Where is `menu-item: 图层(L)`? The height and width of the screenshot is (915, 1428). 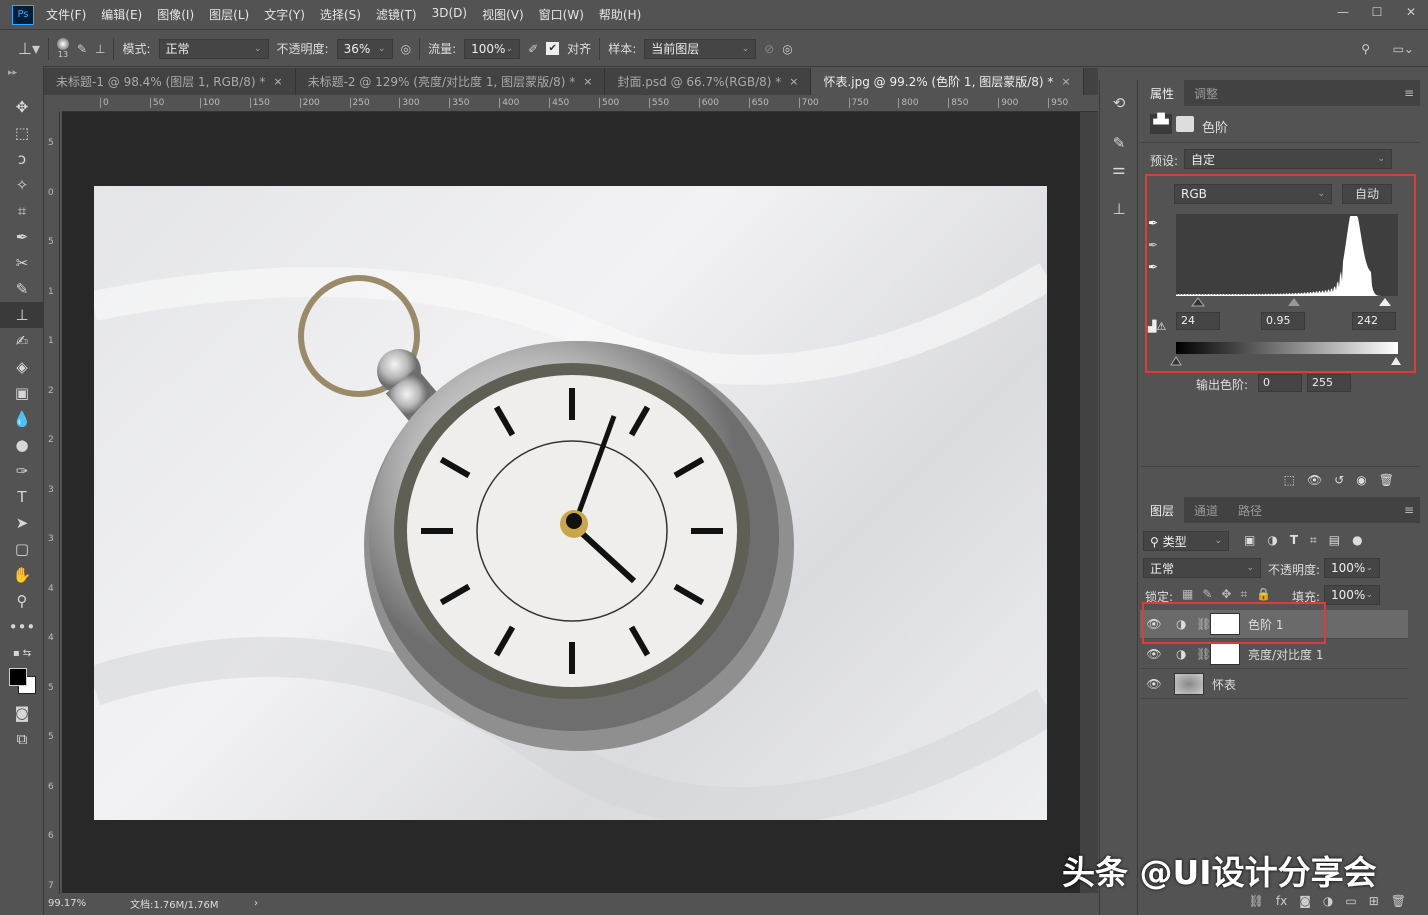 menu-item: 图层(L) is located at coordinates (229, 14).